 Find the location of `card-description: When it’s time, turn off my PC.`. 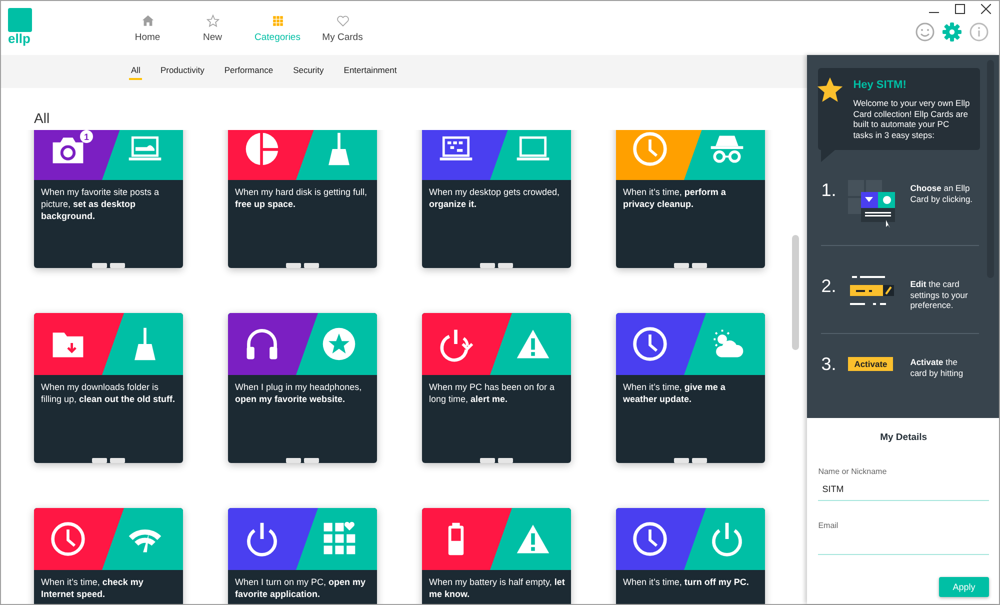

card-description: When it’s time, turn off my PC. is located at coordinates (686, 582).